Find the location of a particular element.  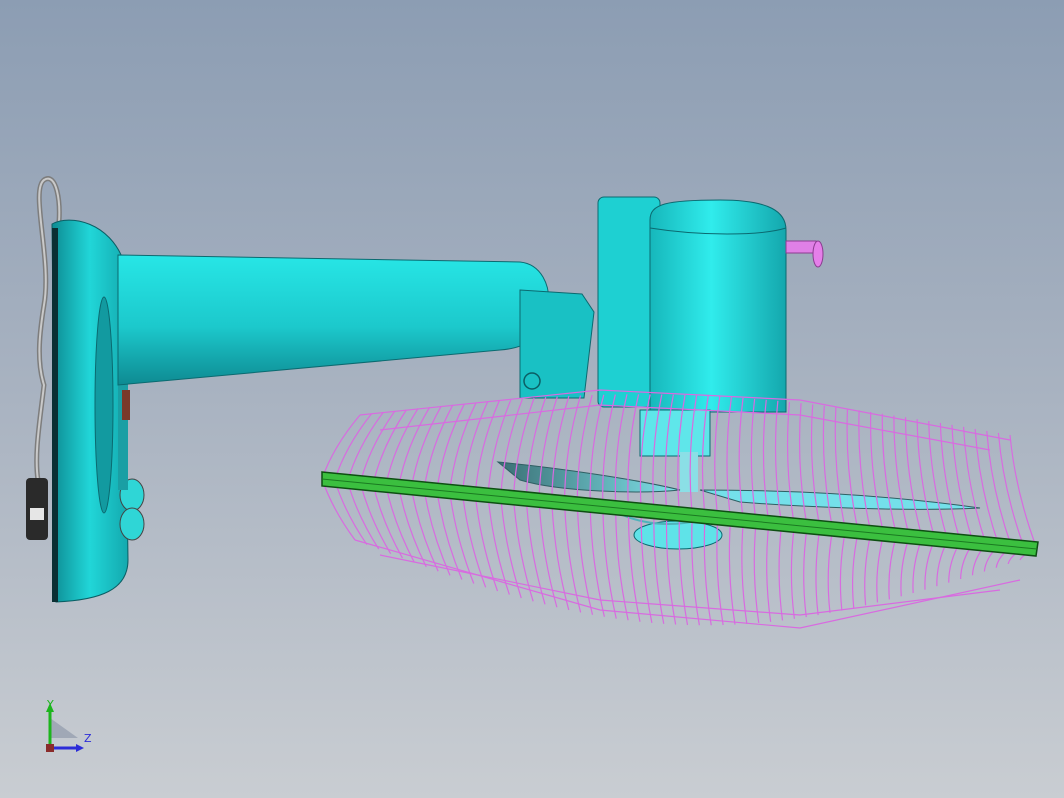

support-arm is located at coordinates (333, 320).